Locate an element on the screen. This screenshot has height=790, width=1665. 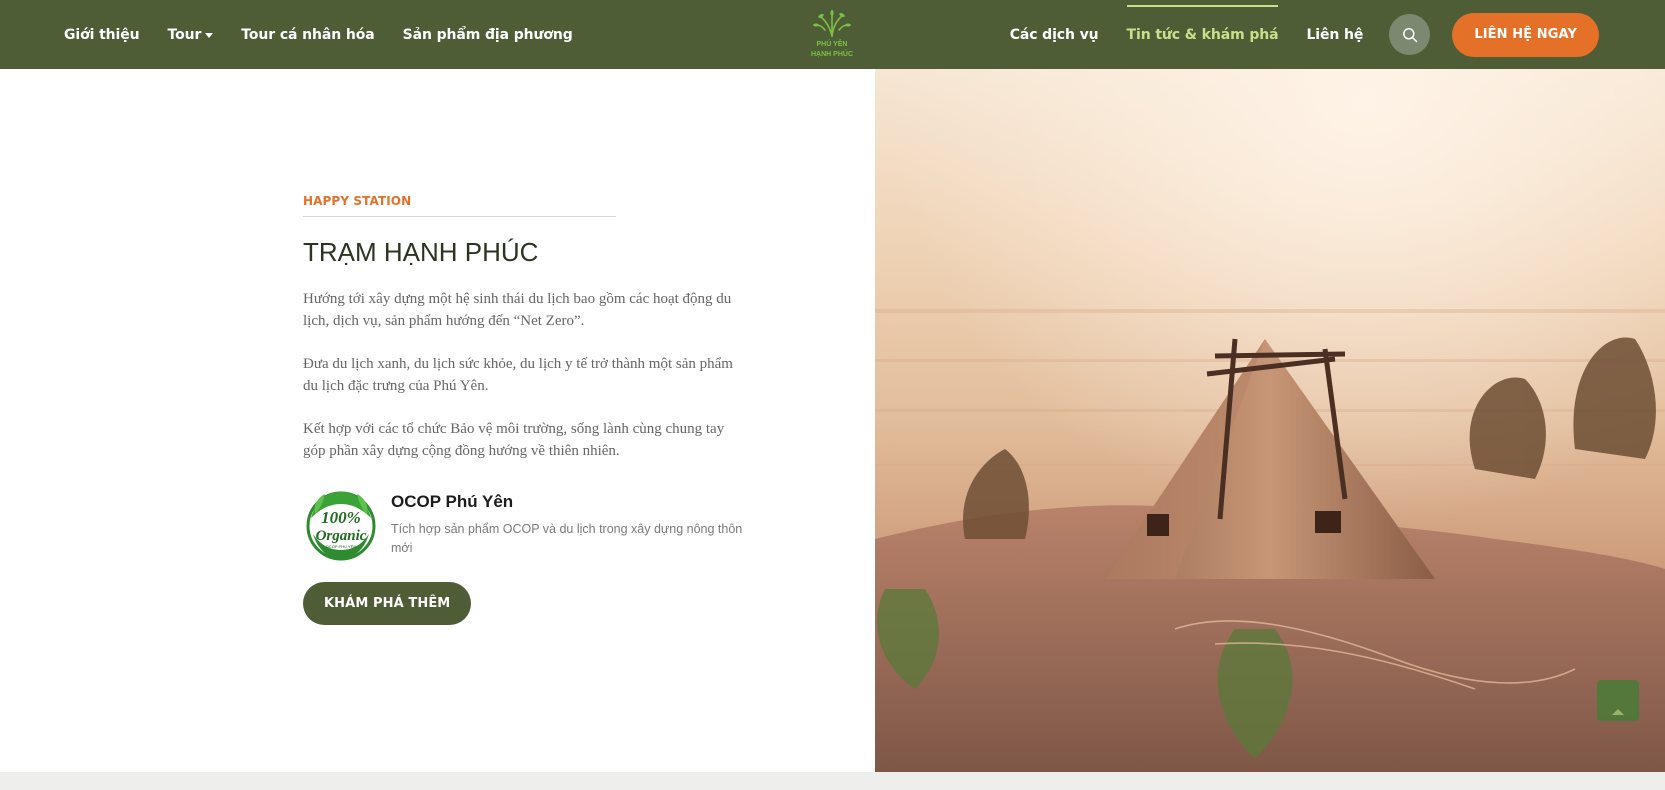
organic-badge-icon: 100% Organic OCOP PHÚ YÊN is located at coordinates (341, 525).